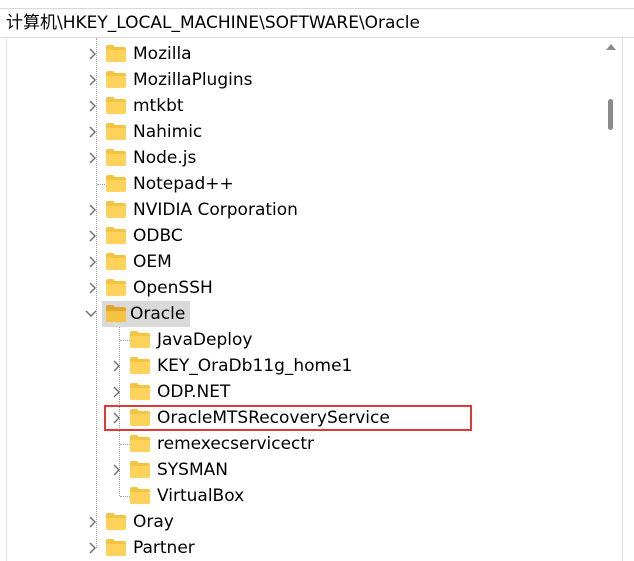 The width and height of the screenshot is (634, 561). I want to click on scroll-up-arrow-icon, so click(611, 47).